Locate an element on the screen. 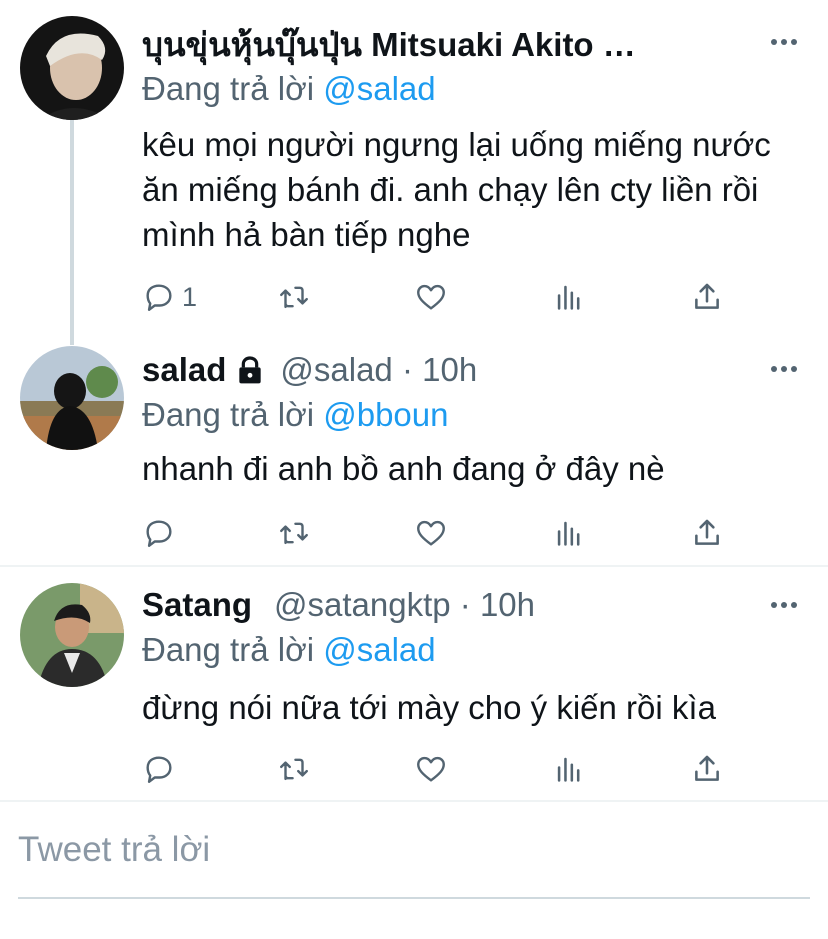 The width and height of the screenshot is (828, 939). tweet-header: salad @salad · 10h is located at coordinates (455, 370).